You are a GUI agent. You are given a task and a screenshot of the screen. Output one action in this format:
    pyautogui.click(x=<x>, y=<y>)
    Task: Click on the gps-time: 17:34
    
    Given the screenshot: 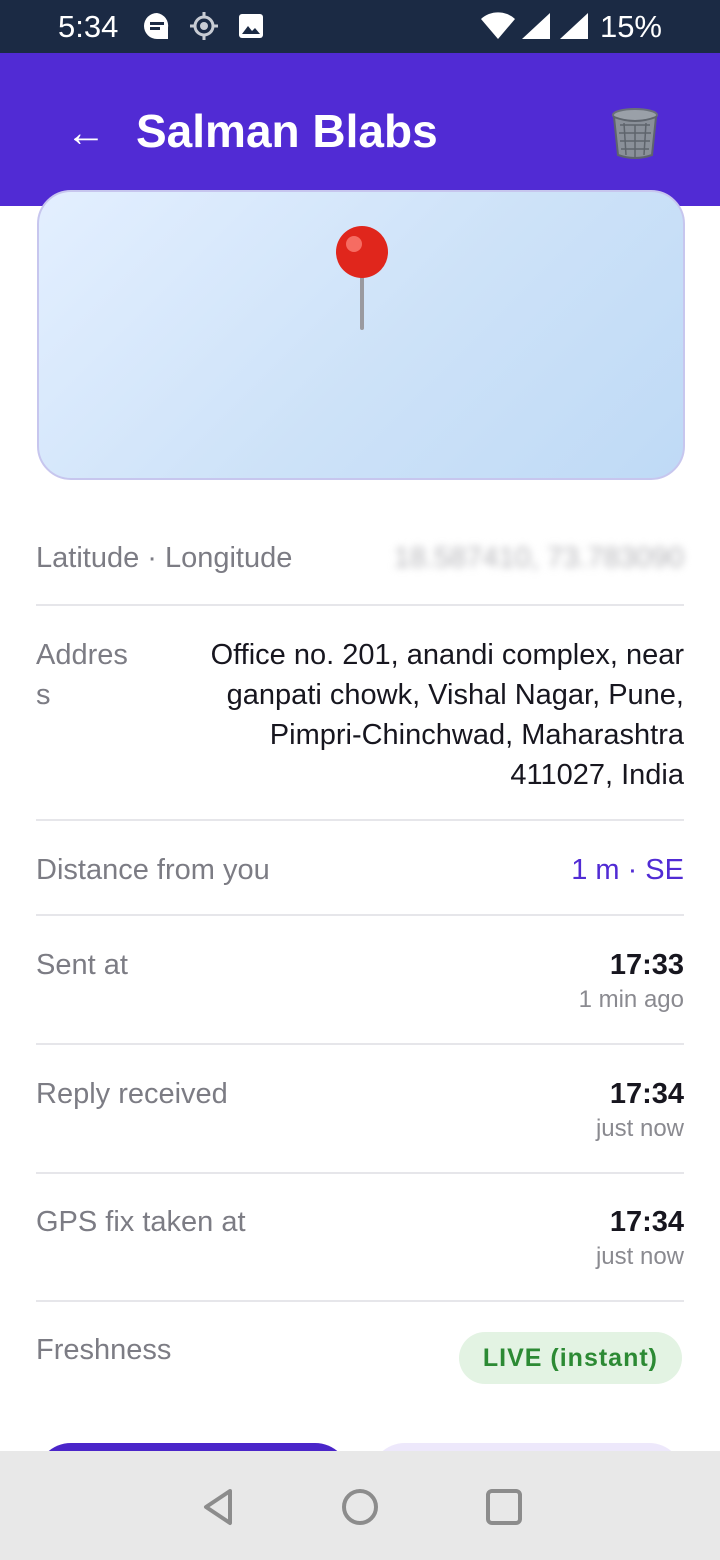 What is the action you would take?
    pyautogui.click(x=646, y=1222)
    